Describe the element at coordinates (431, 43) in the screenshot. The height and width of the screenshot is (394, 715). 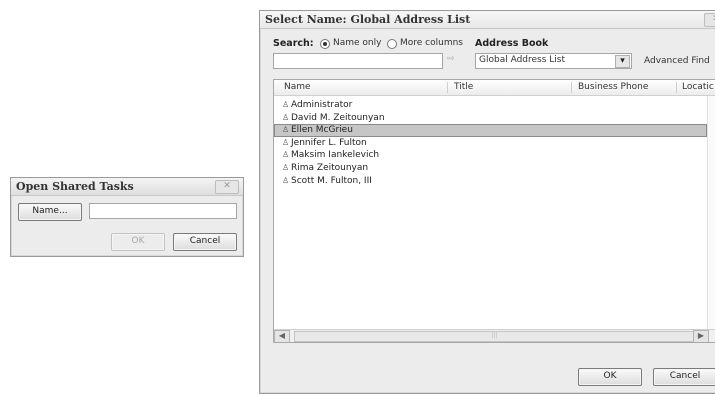
I see `more-columns-label: More columns` at that location.